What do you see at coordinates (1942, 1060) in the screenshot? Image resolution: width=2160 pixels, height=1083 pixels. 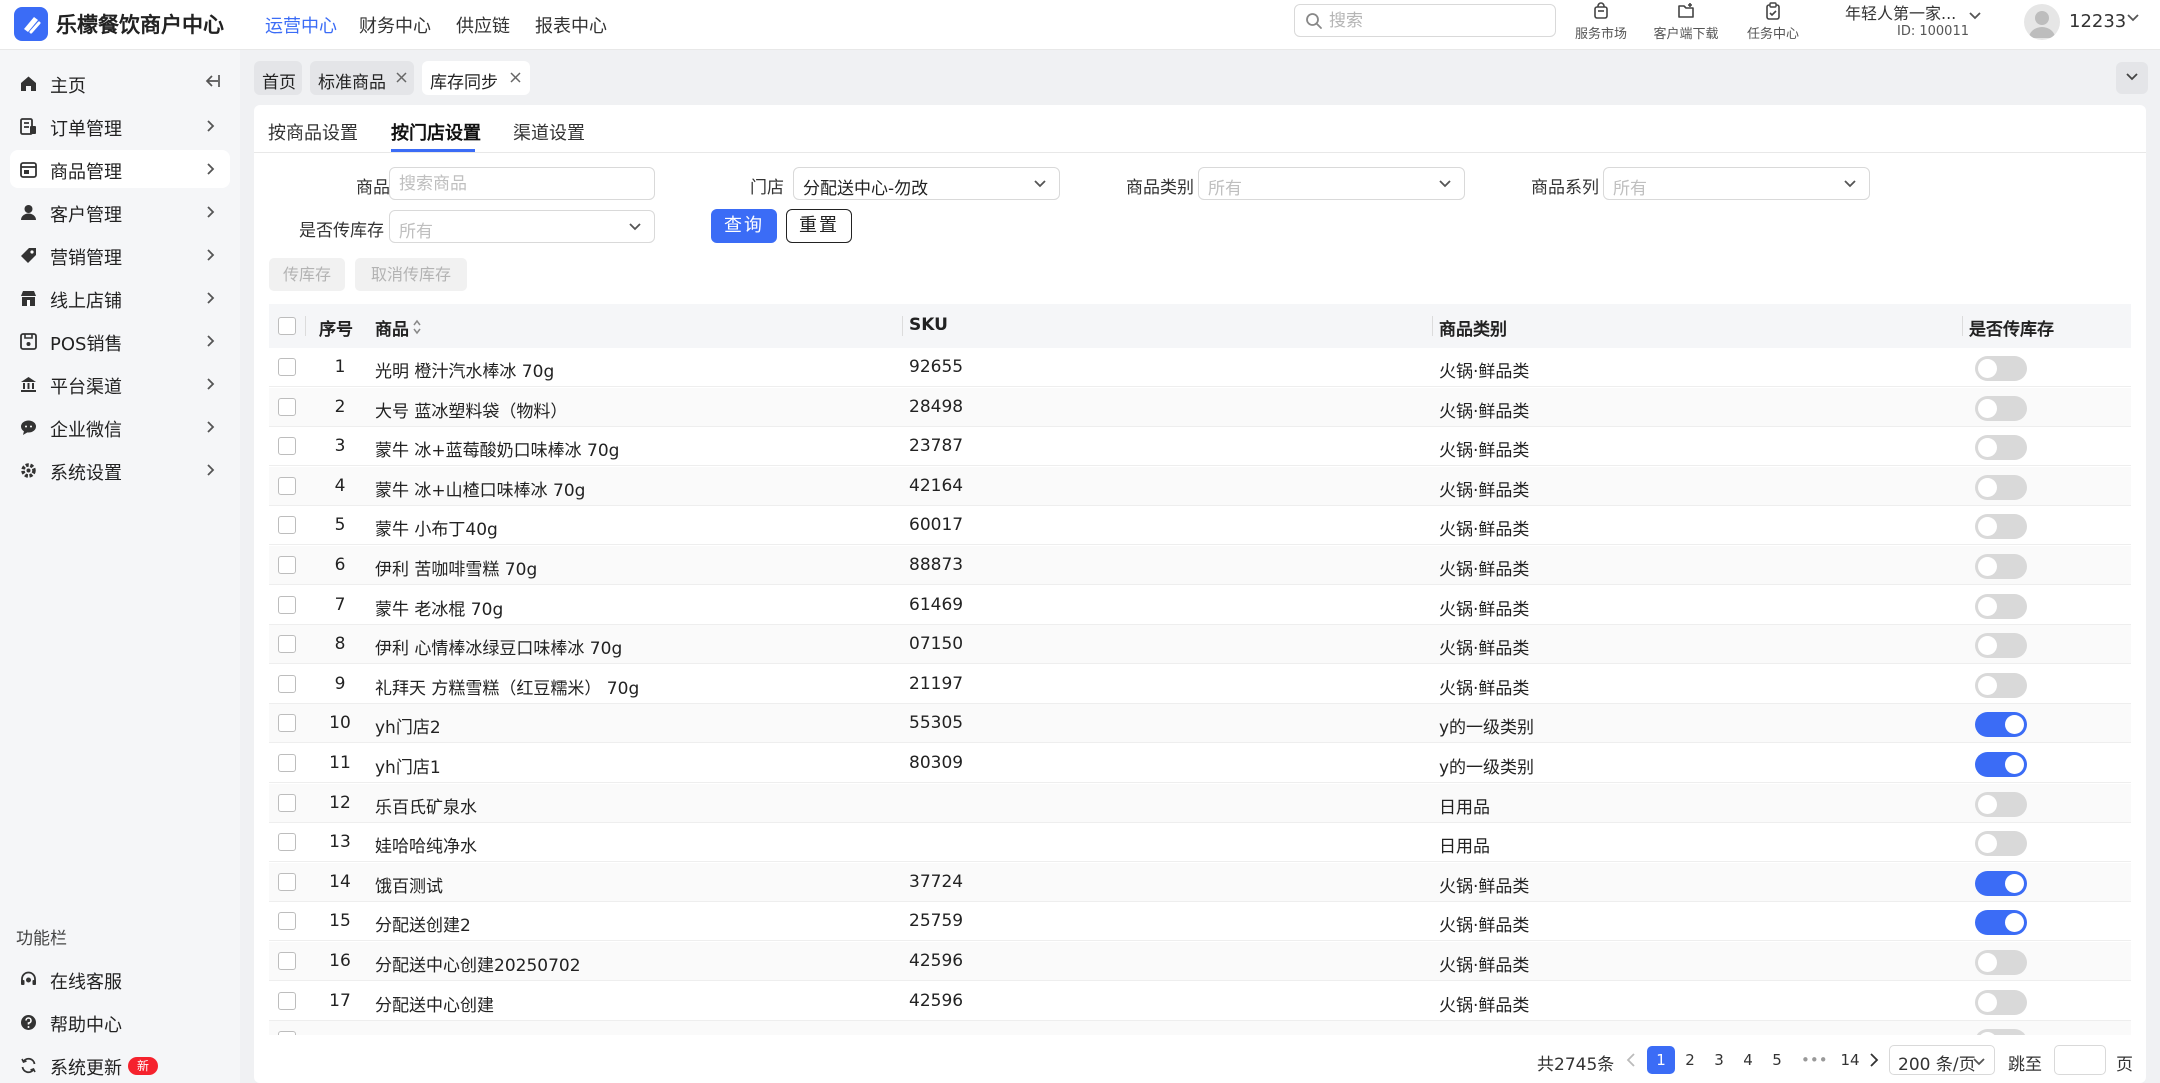 I see `page-size-select: 200 条/页` at bounding box center [1942, 1060].